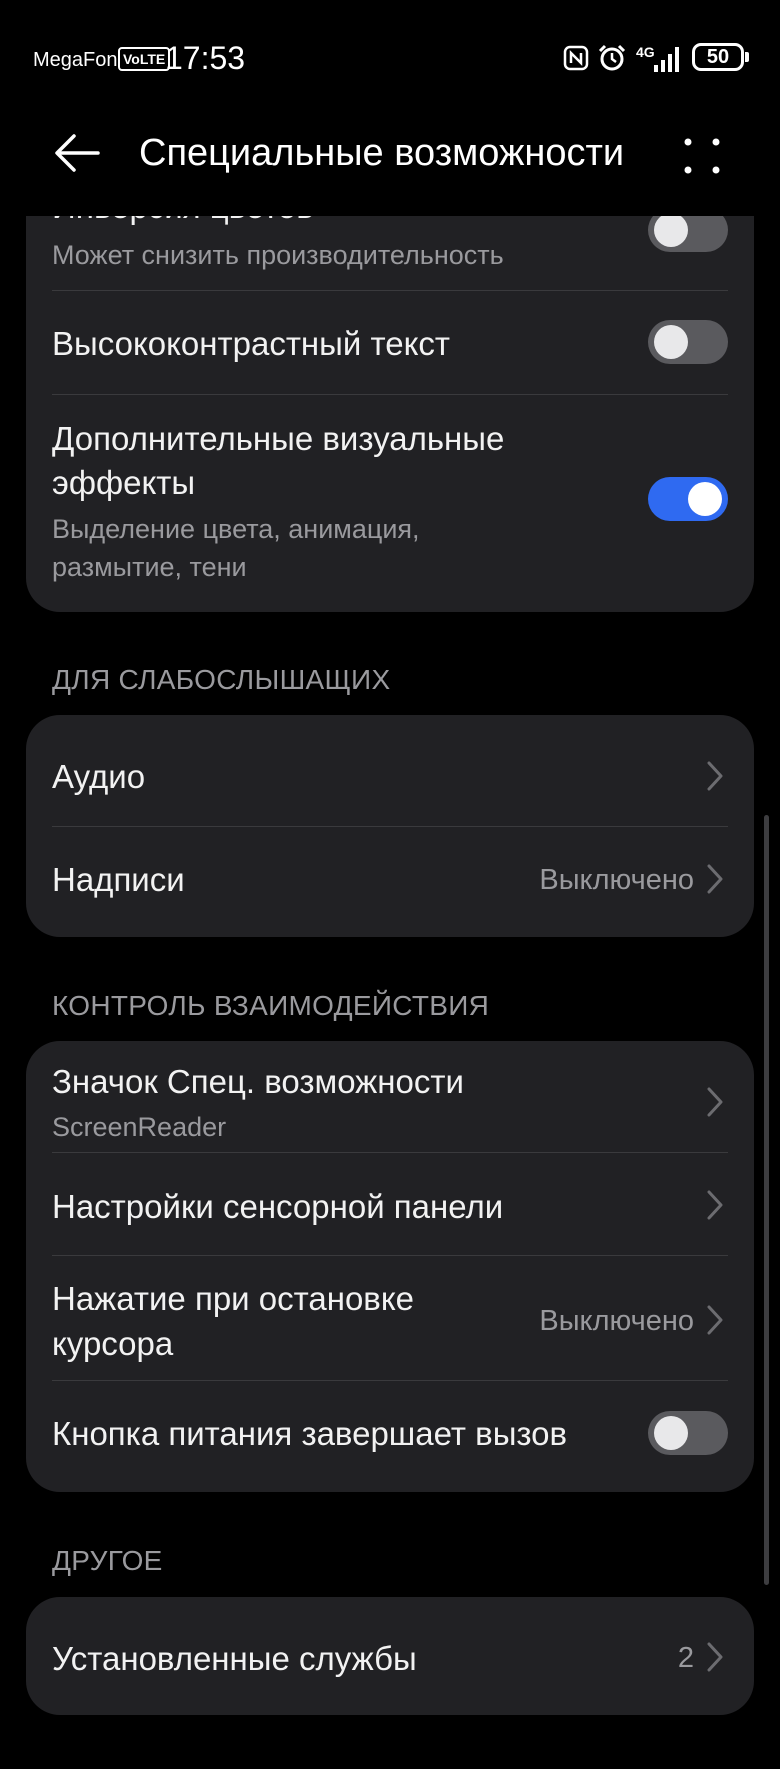 This screenshot has width=780, height=1769. What do you see at coordinates (766, 1200) in the screenshot?
I see `scrollbar` at bounding box center [766, 1200].